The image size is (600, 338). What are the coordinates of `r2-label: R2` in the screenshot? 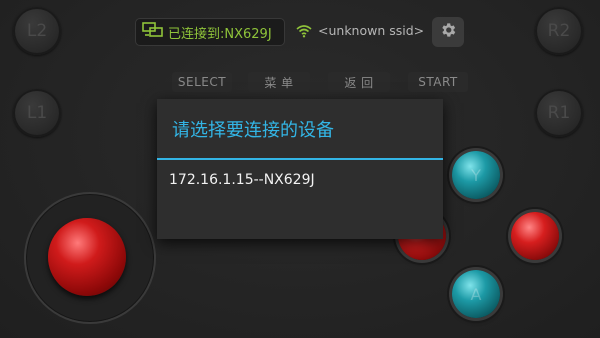 It's located at (559, 31).